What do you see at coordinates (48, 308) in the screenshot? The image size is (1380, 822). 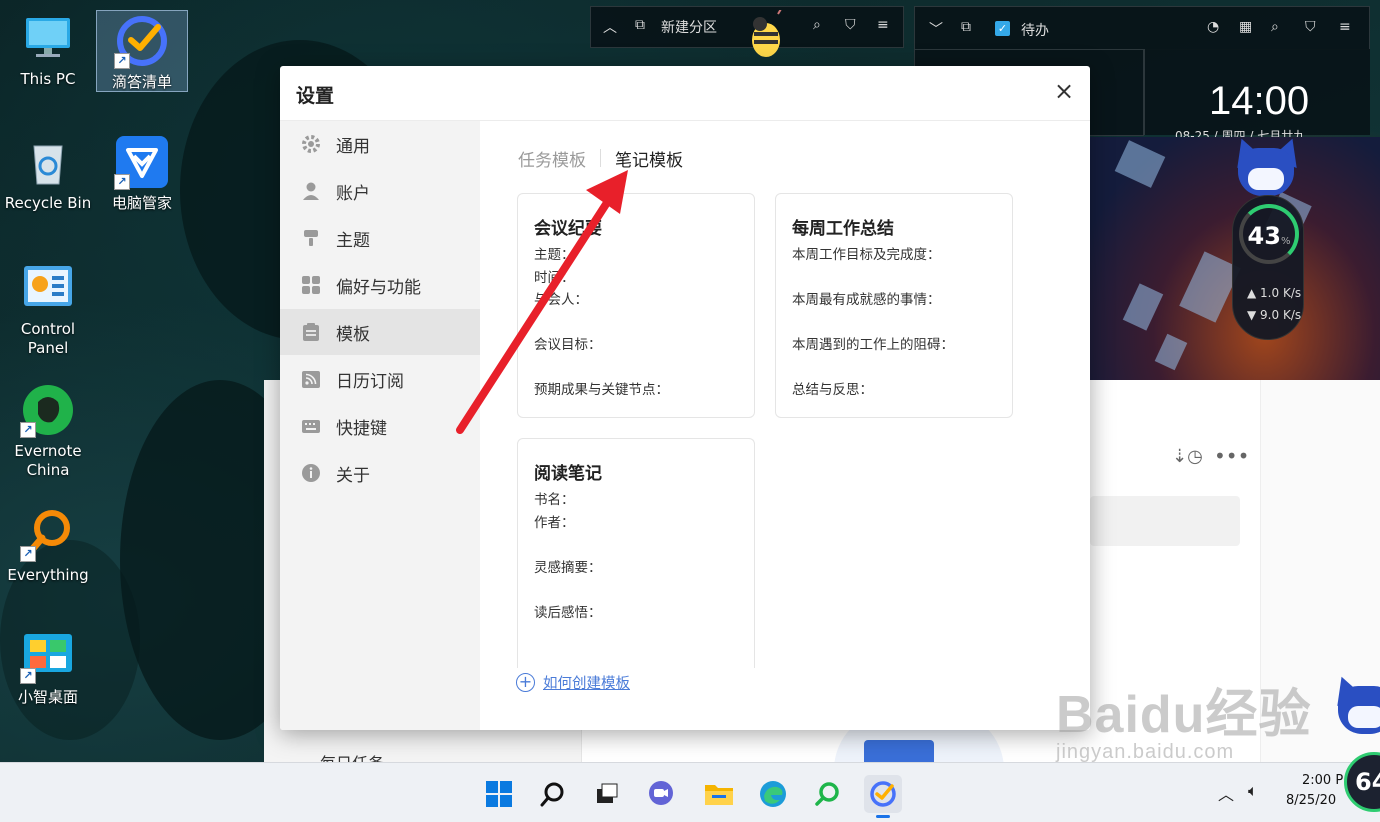 I see `desktop-icon-control-panel: Control Panel` at bounding box center [48, 308].